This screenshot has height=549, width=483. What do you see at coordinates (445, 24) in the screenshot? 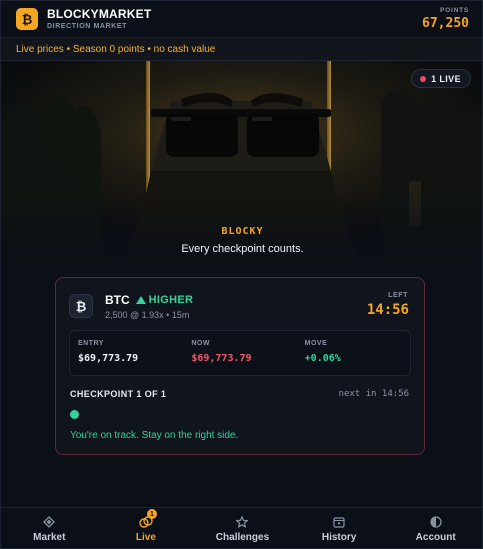
I see `points-value: 67,250` at bounding box center [445, 24].